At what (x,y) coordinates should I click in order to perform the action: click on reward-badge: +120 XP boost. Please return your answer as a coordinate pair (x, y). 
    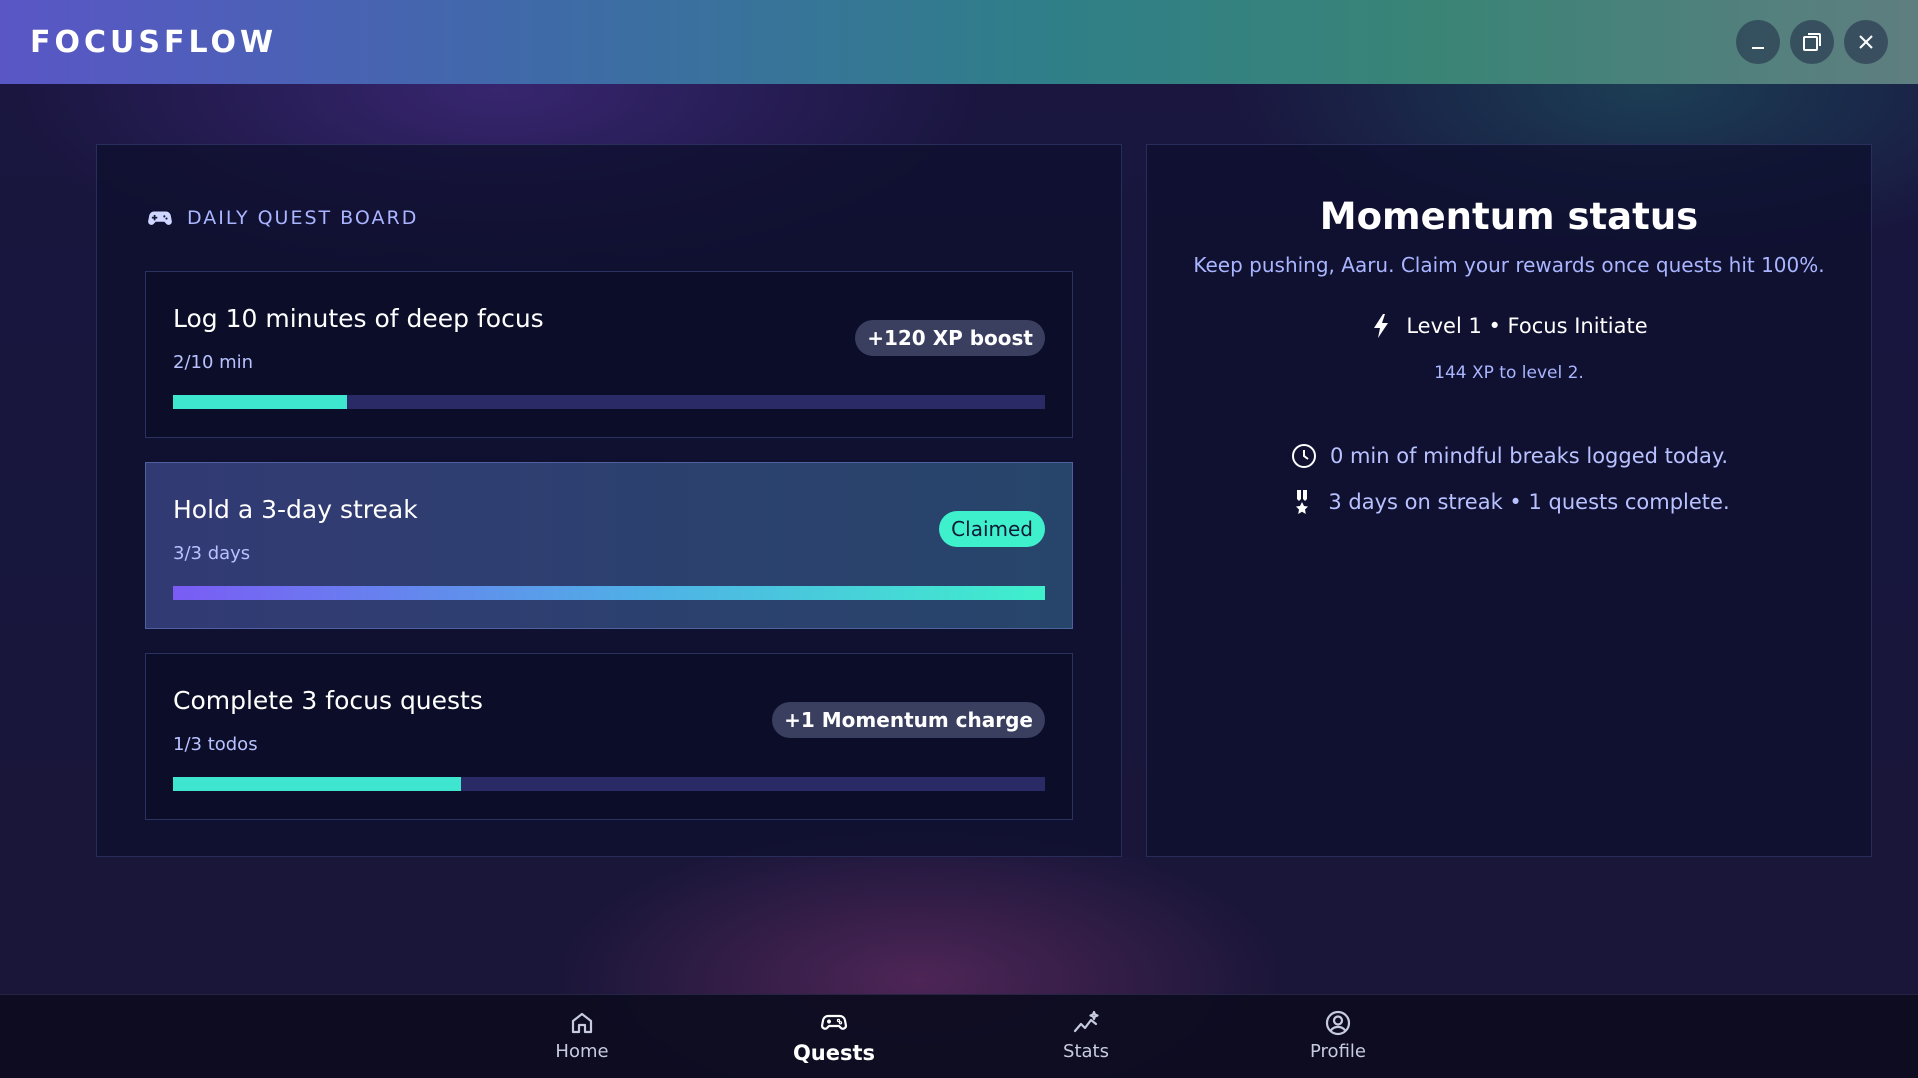
    Looking at the image, I should click on (950, 338).